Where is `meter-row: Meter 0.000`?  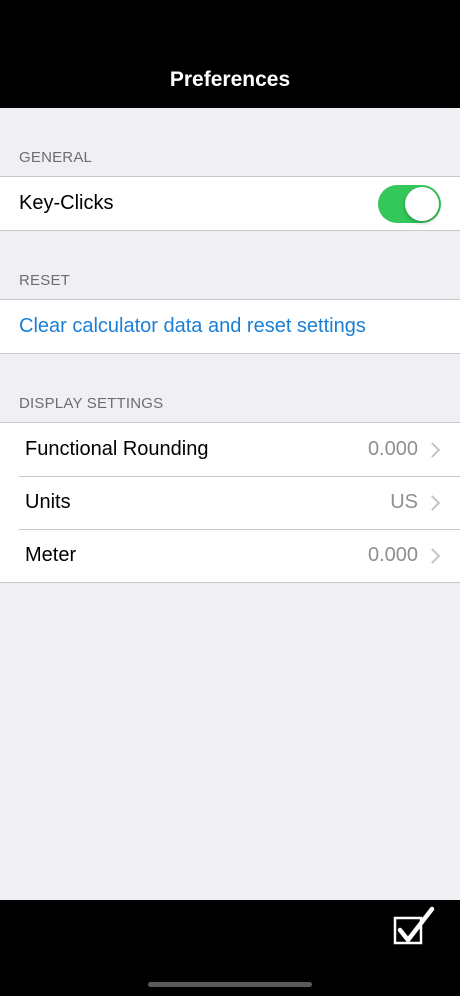
meter-row: Meter 0.000 is located at coordinates (230, 555).